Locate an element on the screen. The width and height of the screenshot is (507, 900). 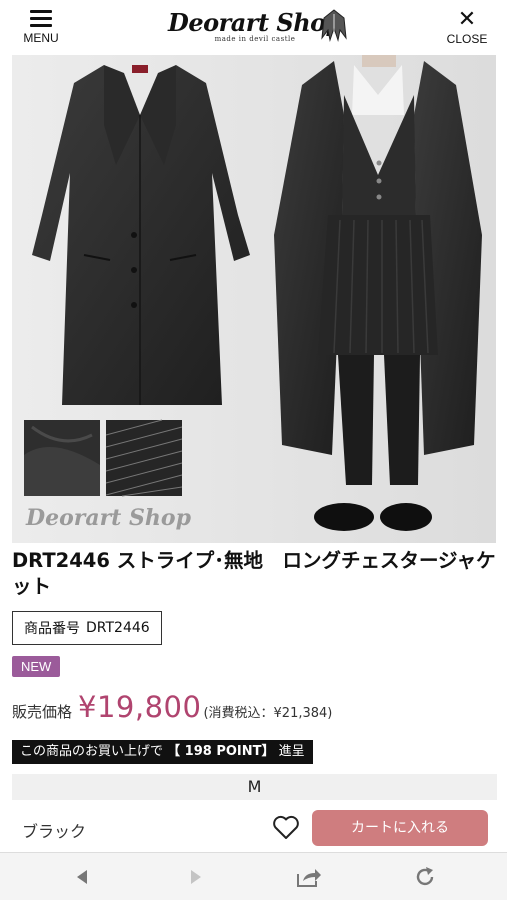
close-button: ✕ CLOSE is located at coordinates (467, 28).